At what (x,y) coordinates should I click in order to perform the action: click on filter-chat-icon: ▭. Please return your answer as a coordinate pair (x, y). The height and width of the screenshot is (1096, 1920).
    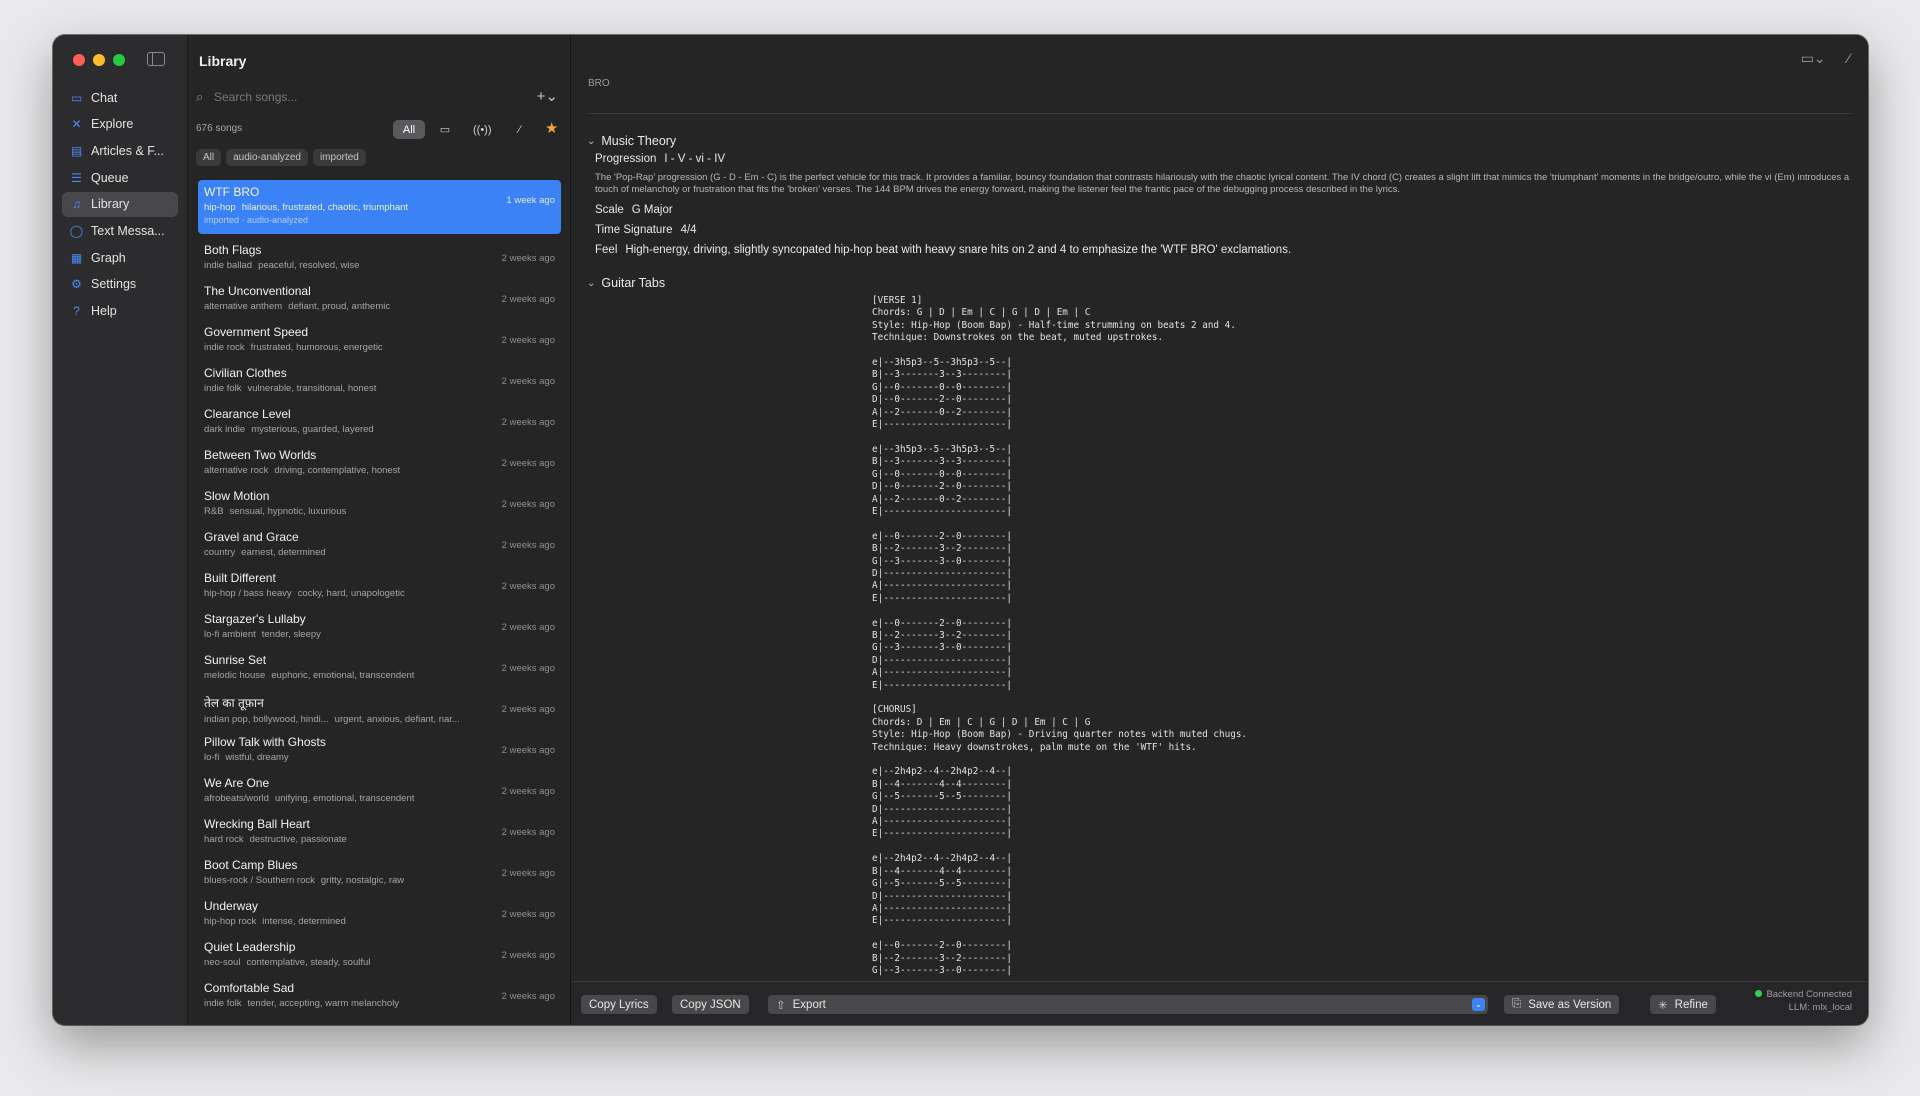
    Looking at the image, I should click on (445, 129).